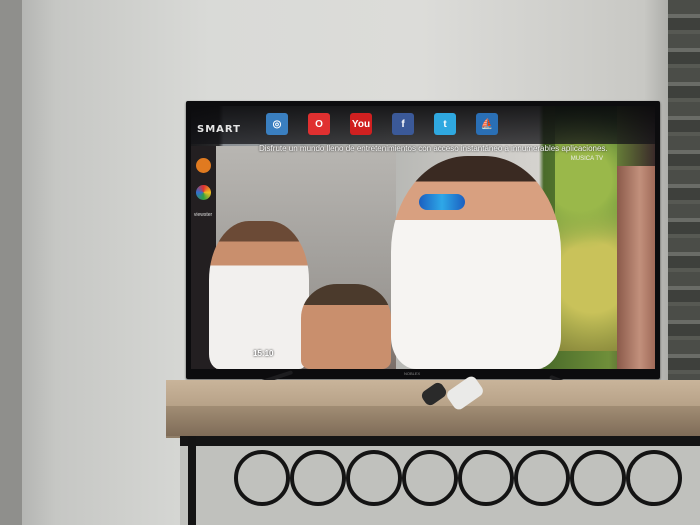  I want to click on apps-icon: O, so click(319, 124).